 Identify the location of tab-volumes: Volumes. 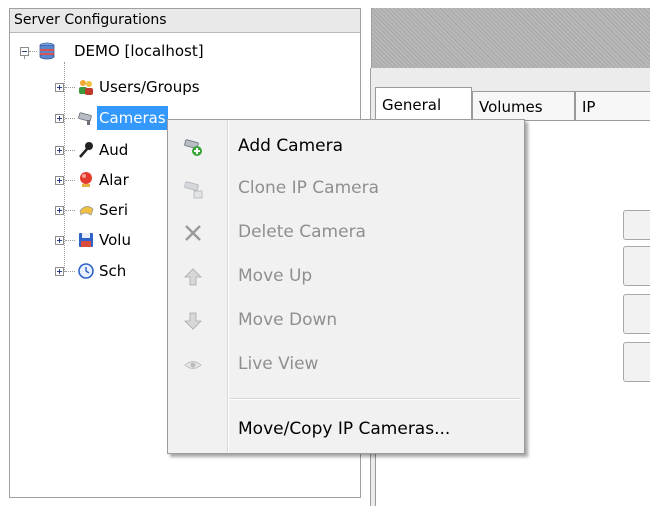
(523, 106).